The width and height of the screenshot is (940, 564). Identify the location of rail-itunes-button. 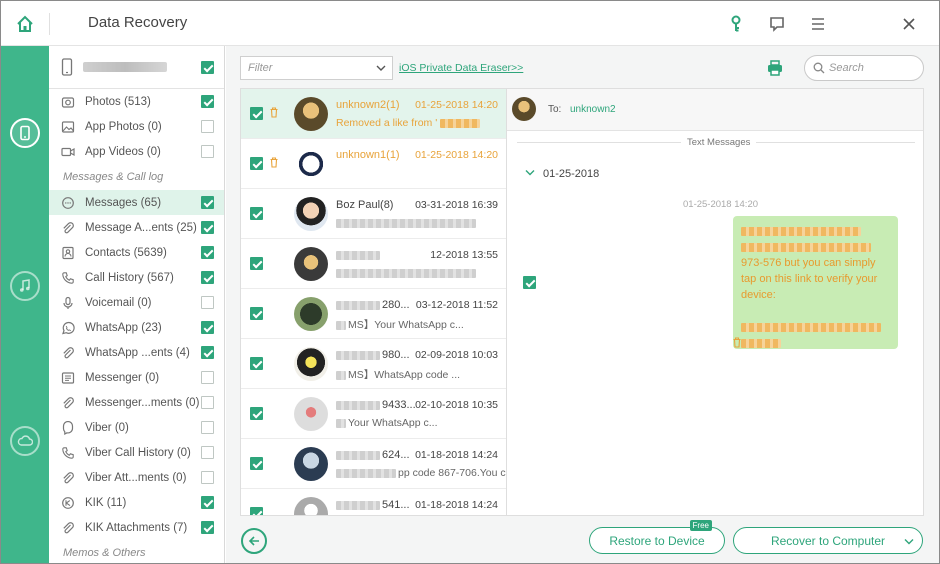
(25, 286).